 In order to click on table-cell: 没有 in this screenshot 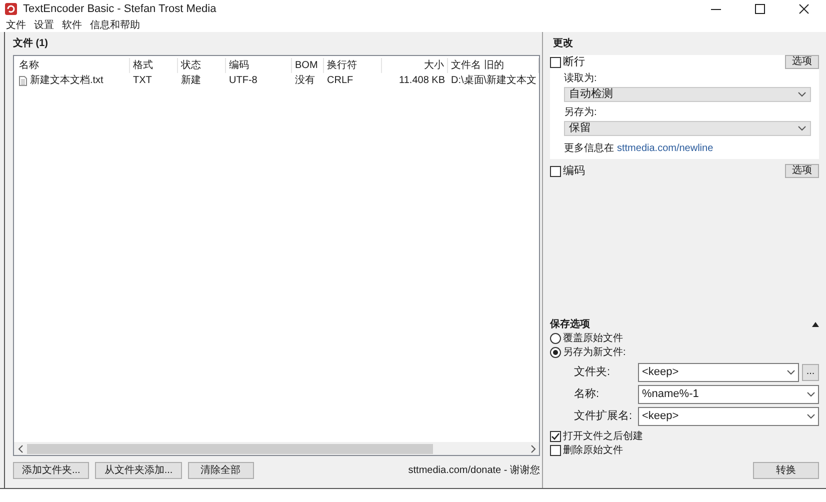, I will do `click(305, 80)`.